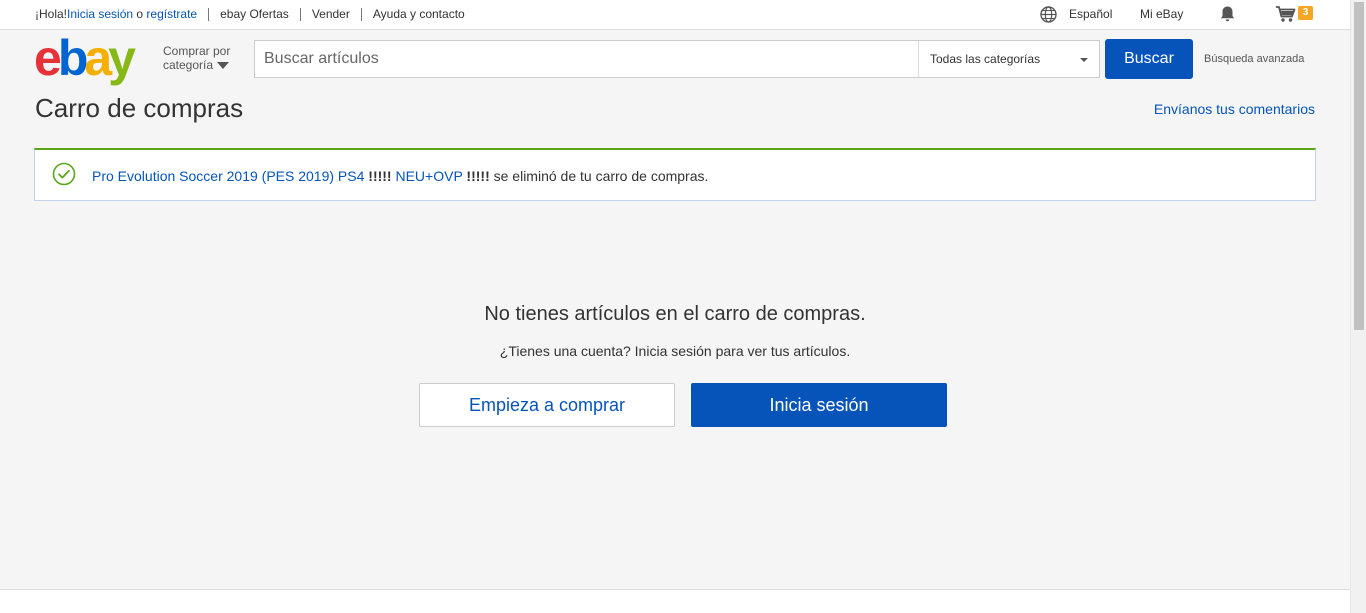  Describe the element at coordinates (985, 59) in the screenshot. I see `category-select-value: Todas las categorías` at that location.